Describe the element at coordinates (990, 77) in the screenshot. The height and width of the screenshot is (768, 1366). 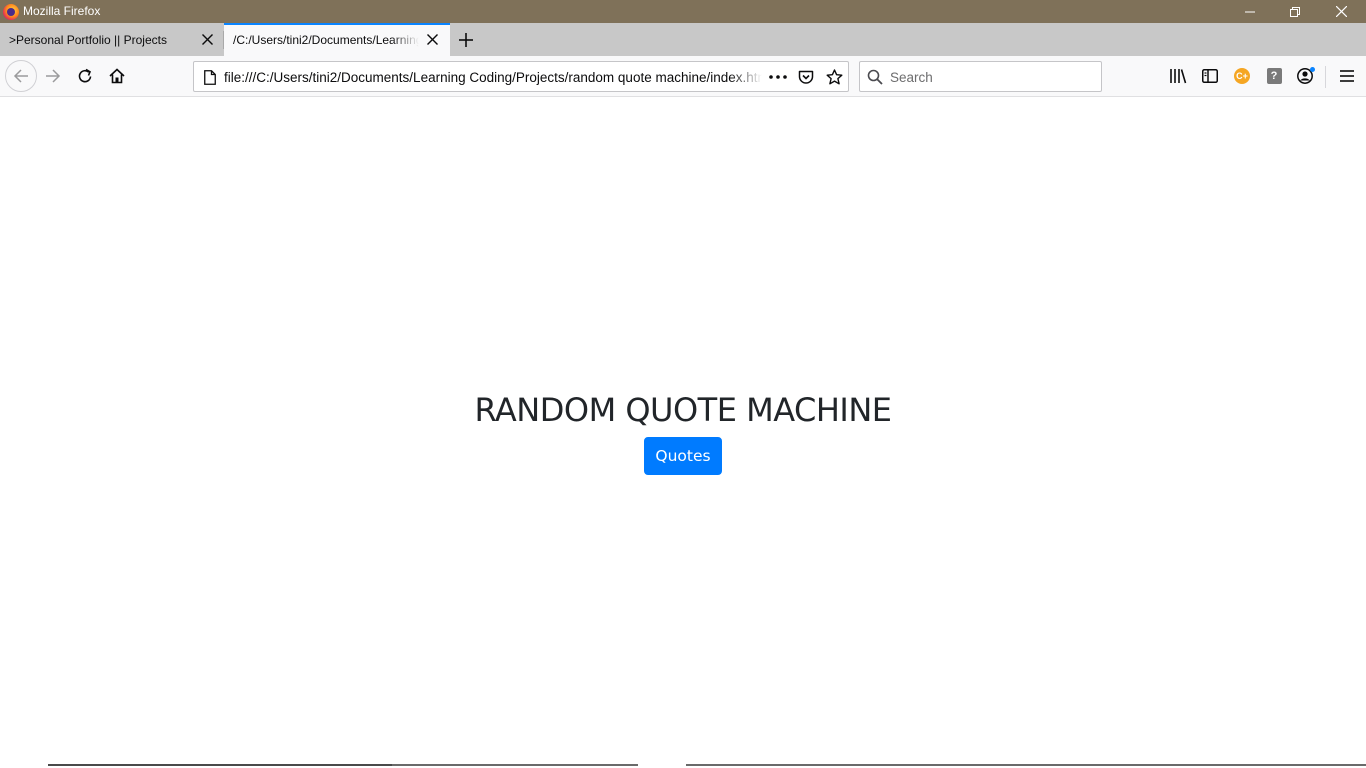
I see `search-input` at that location.